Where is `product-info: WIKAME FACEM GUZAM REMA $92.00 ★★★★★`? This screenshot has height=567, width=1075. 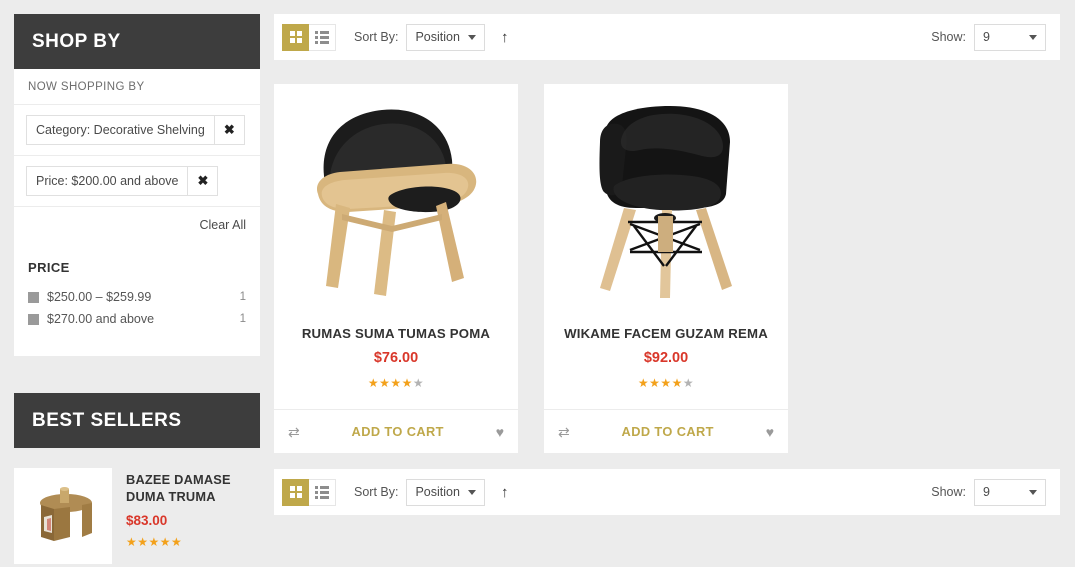 product-info: WIKAME FACEM GUZAM REMA $92.00 ★★★★★ is located at coordinates (666, 365).